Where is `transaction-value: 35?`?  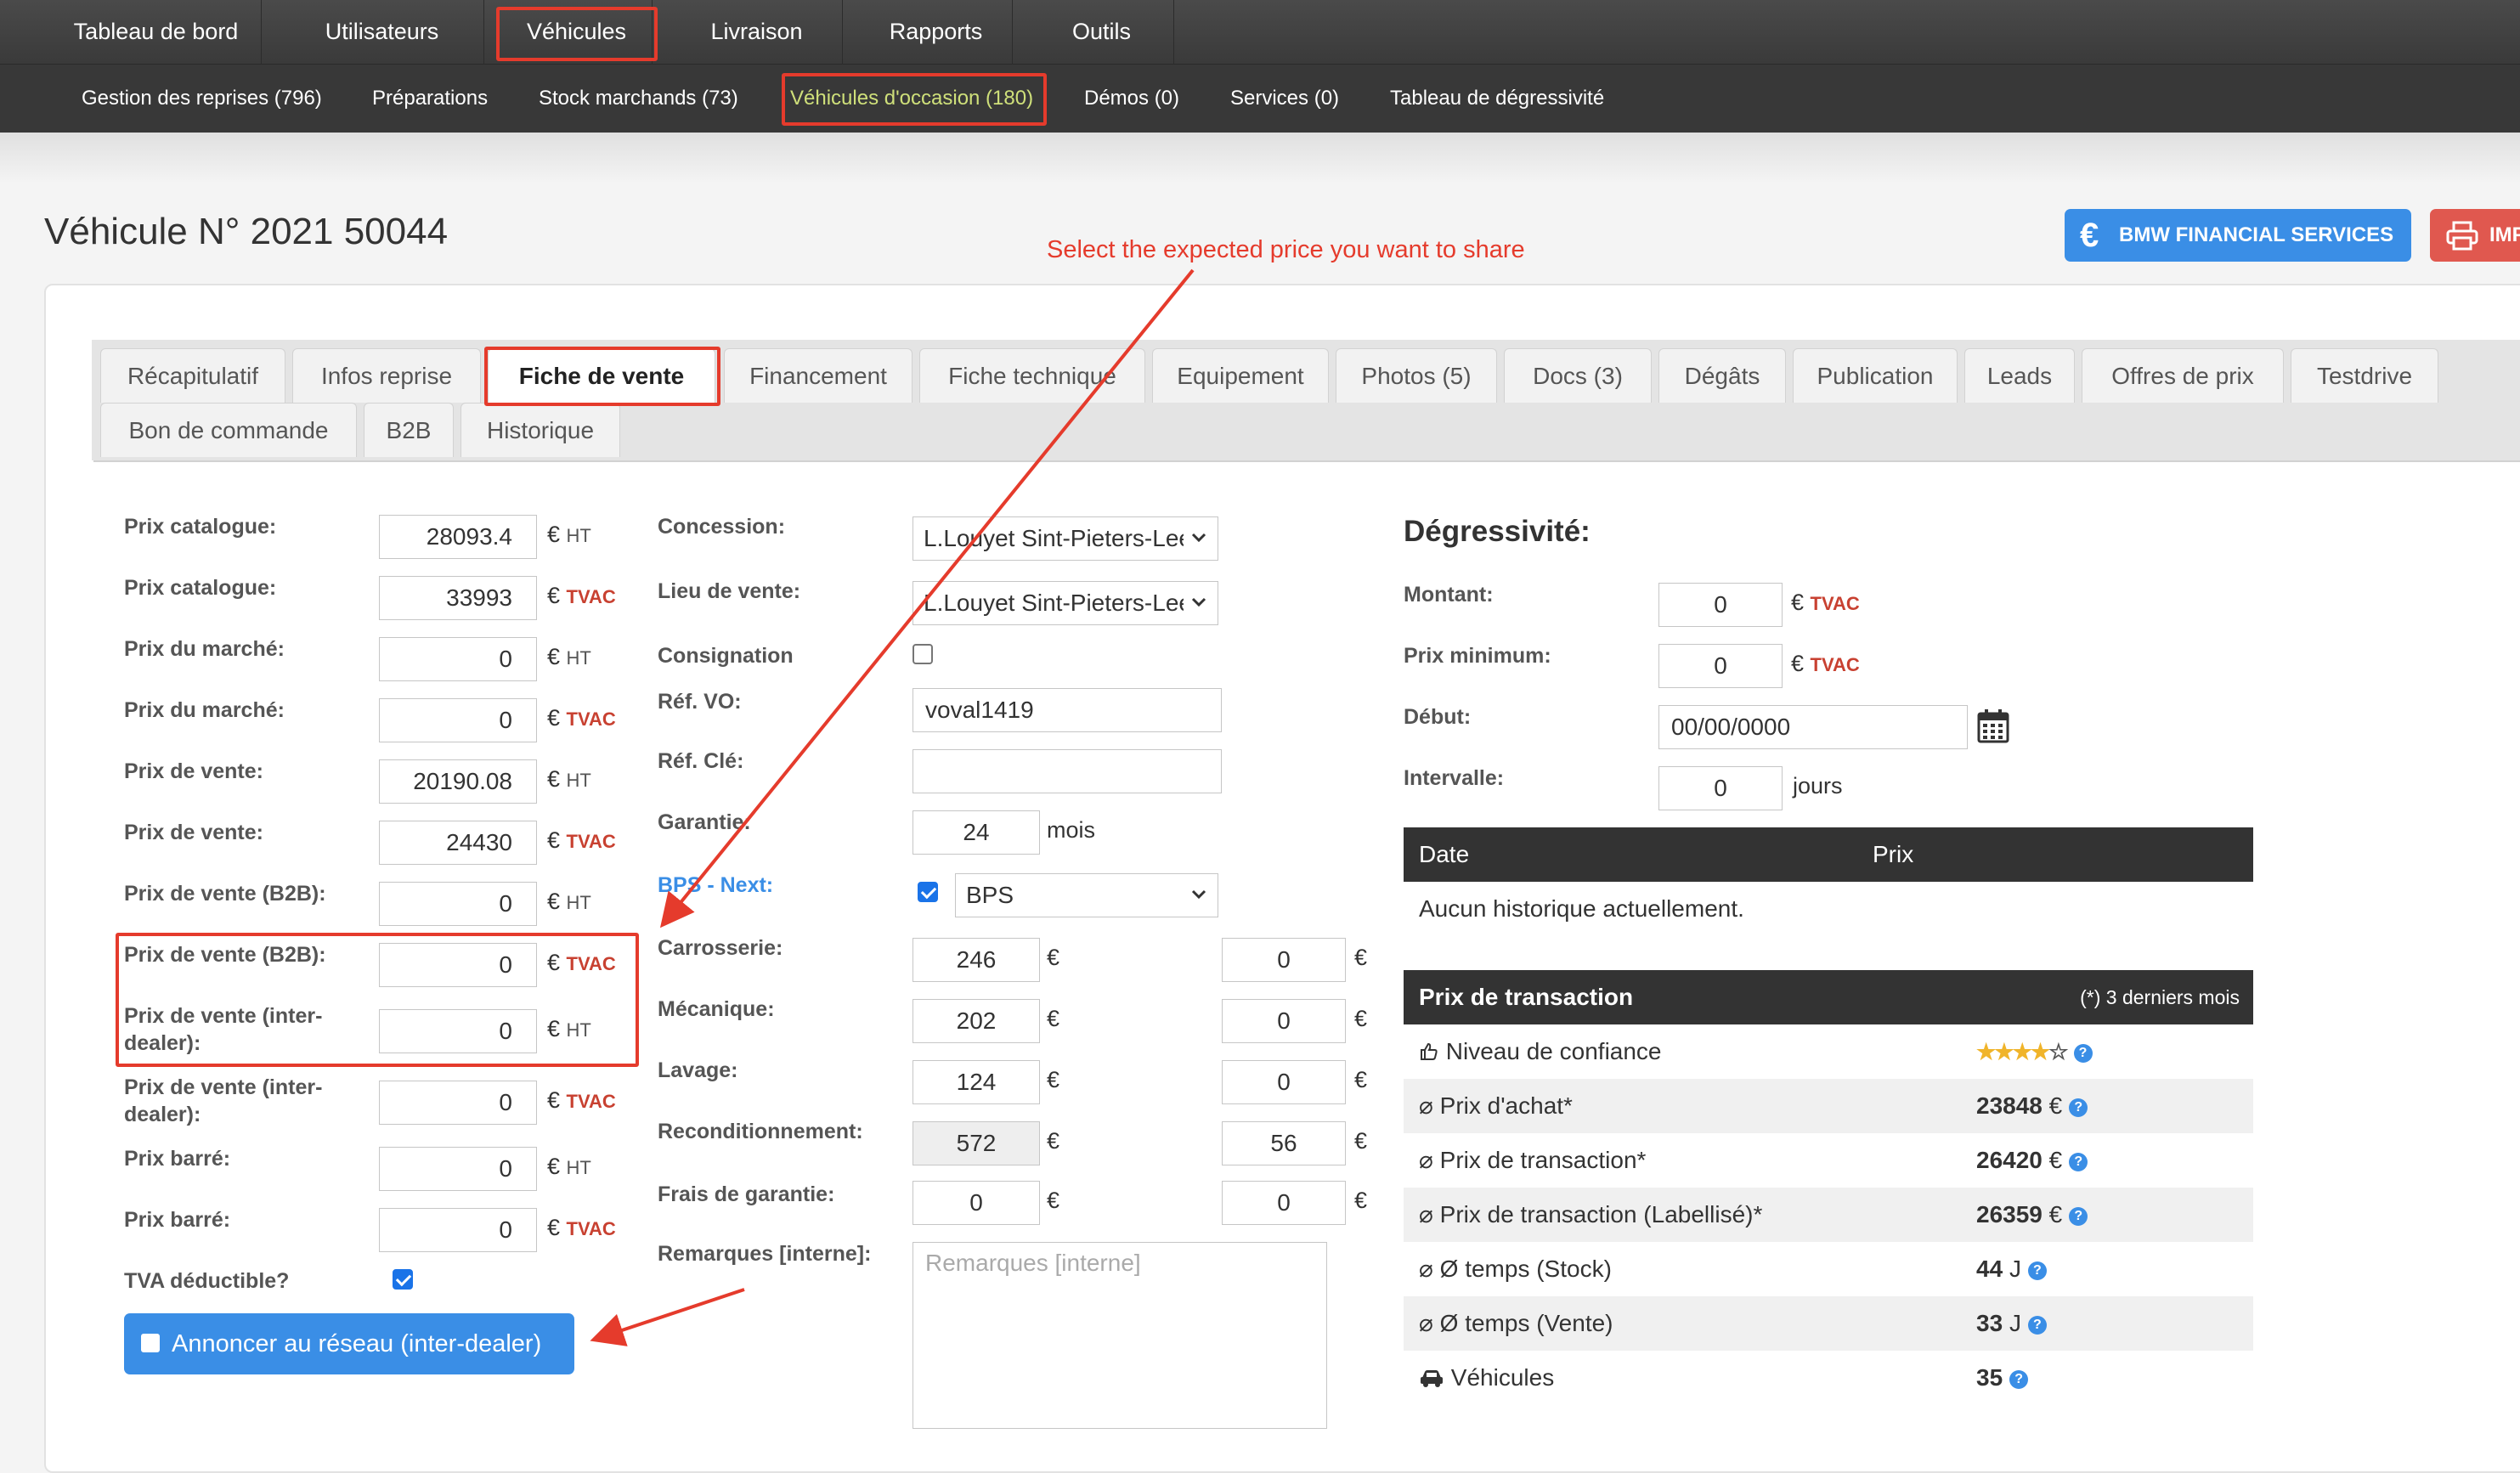 transaction-value: 35? is located at coordinates (2002, 1378).